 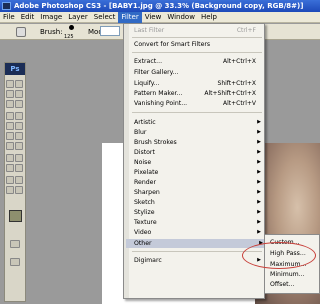 I want to click on type-tool-icon, so click(x=19, y=158).